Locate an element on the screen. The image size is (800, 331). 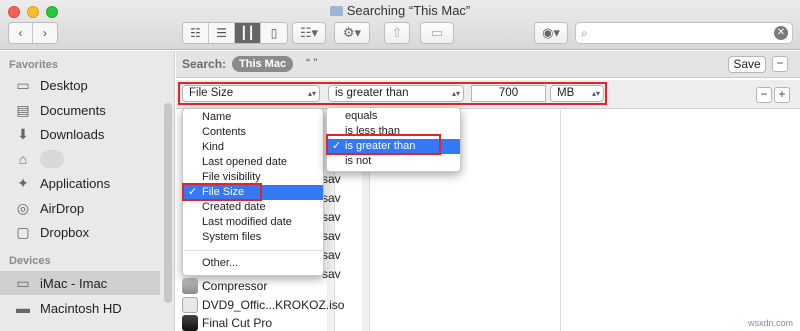
compressor-icon is located at coordinates (190, 286).